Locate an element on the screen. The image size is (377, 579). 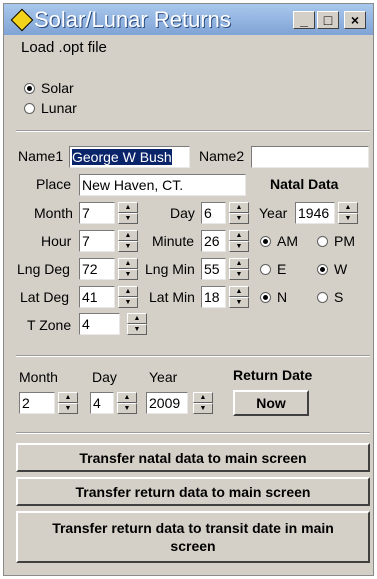
return-year-spinner: ▲ ▼ is located at coordinates (203, 403).